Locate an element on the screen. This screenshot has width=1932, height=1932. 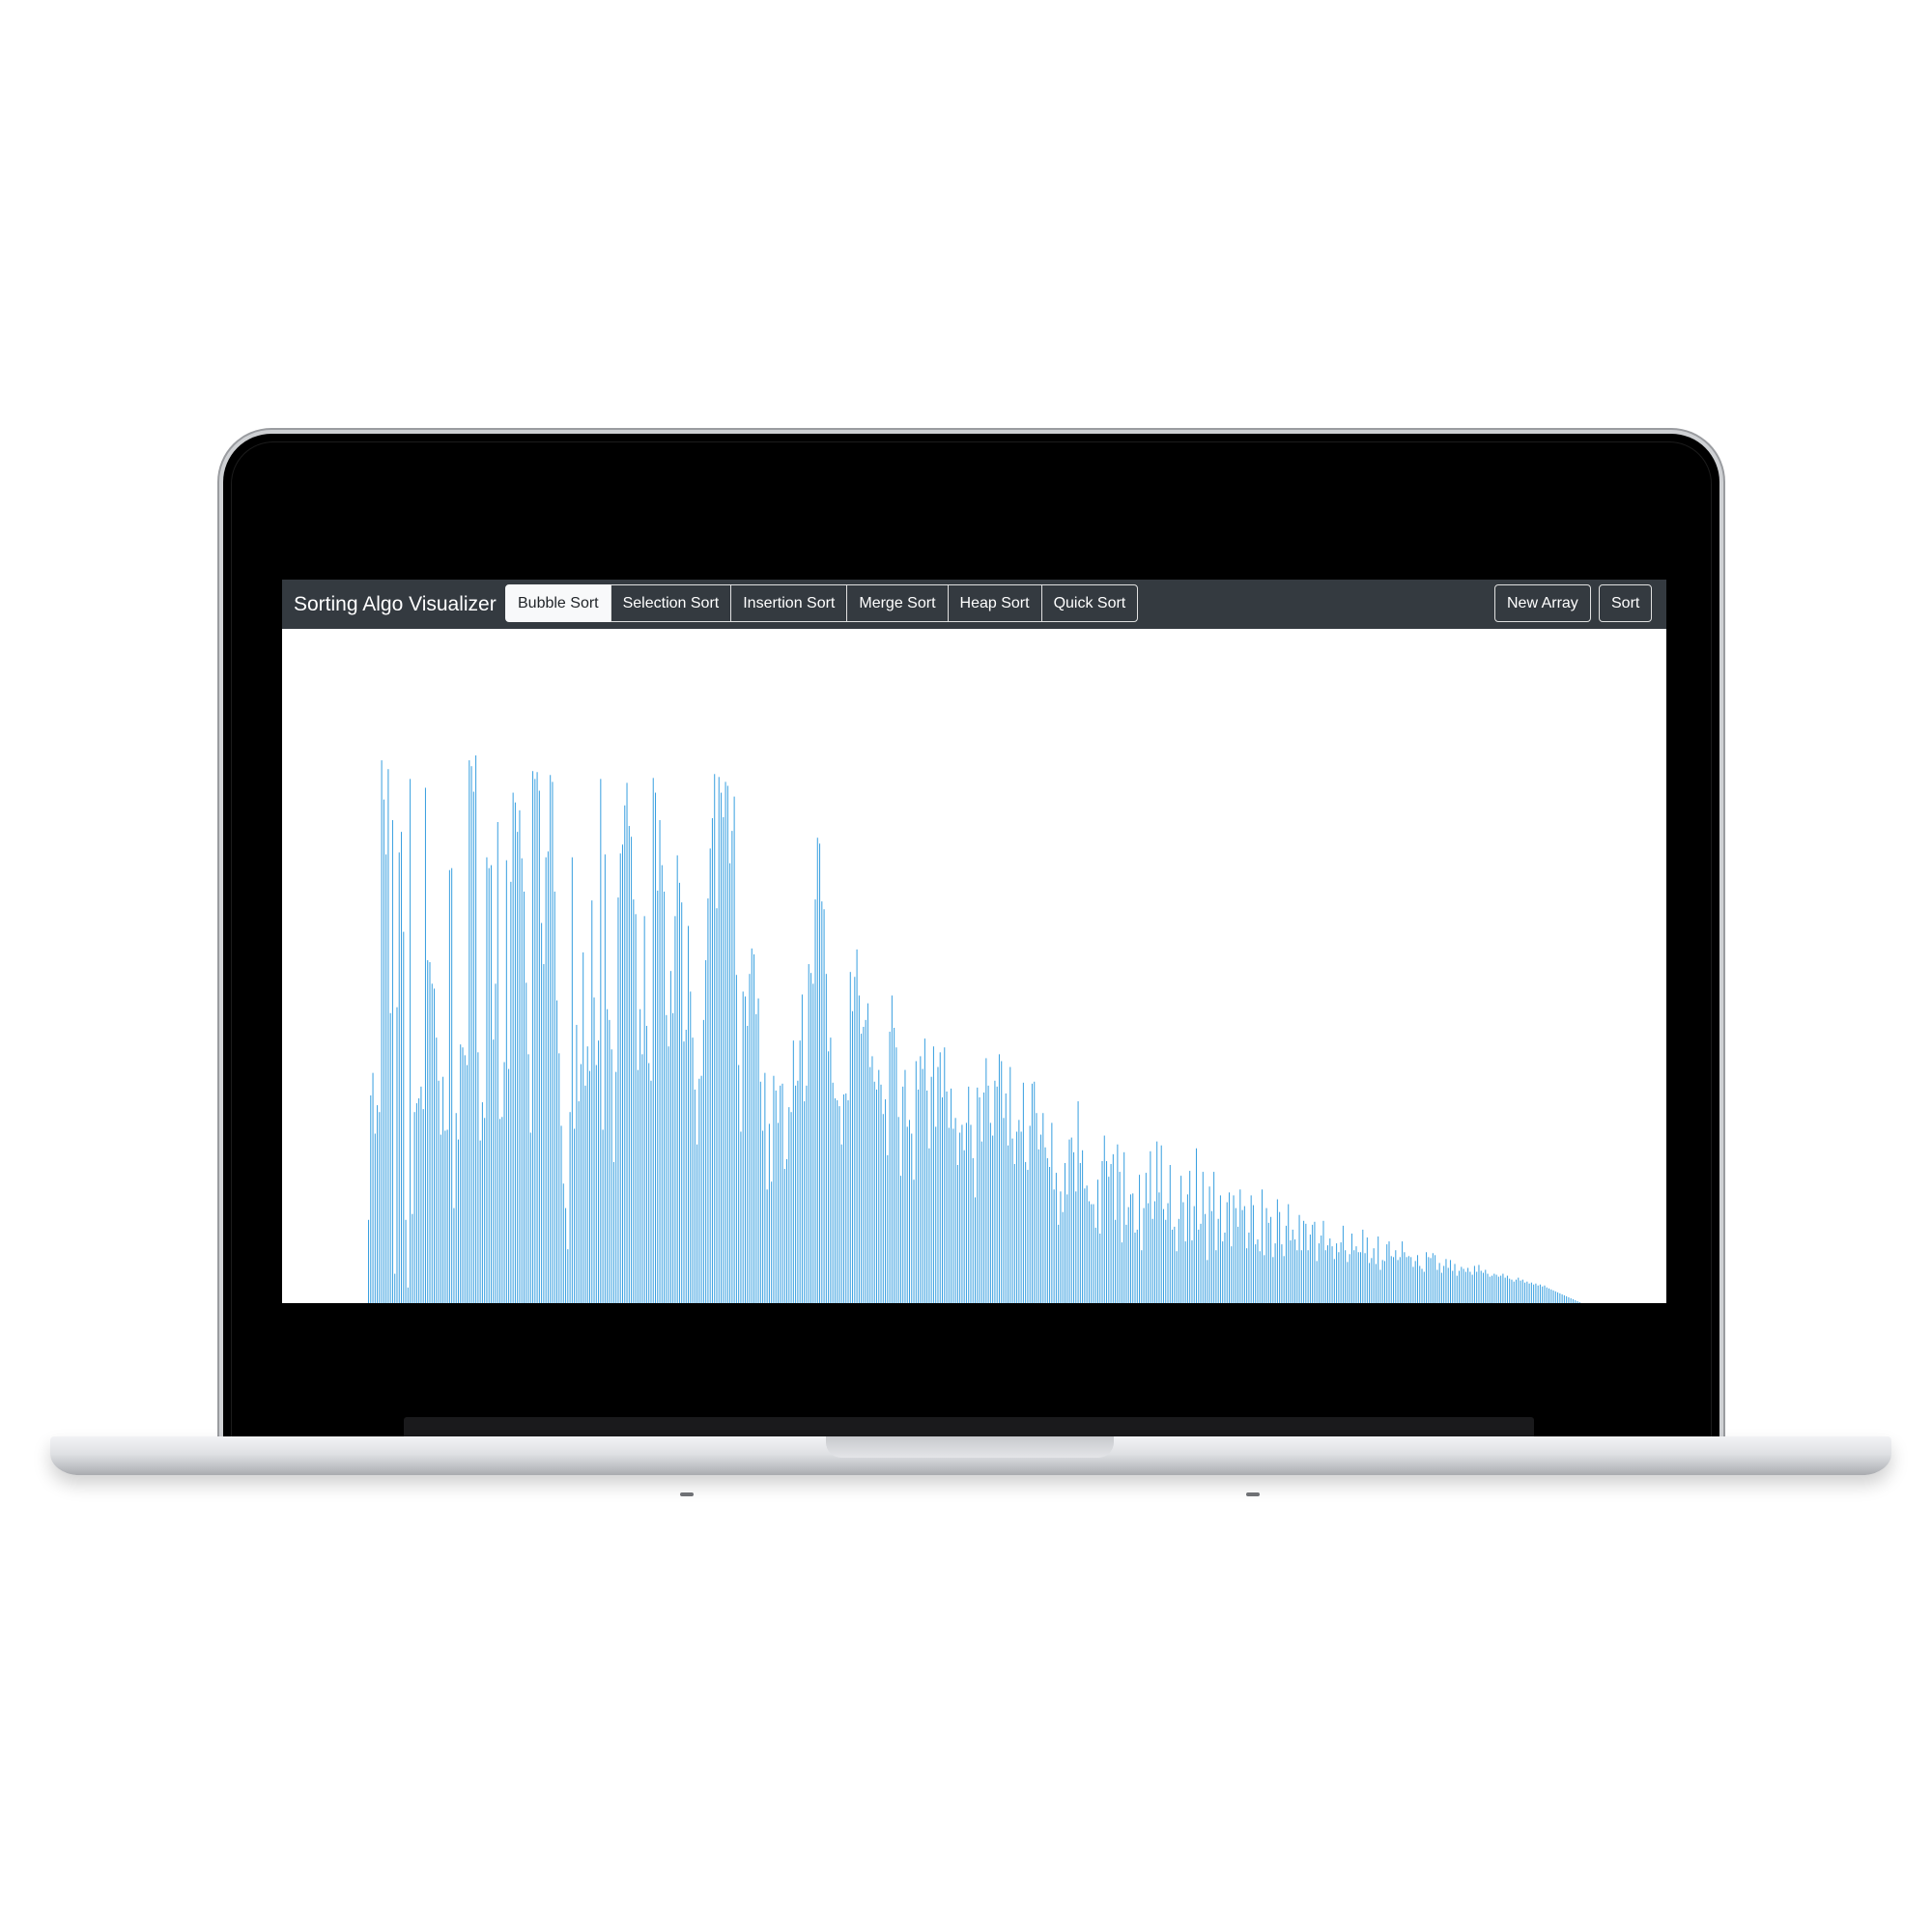
selection-sort-button: Selection Sort is located at coordinates (671, 603).